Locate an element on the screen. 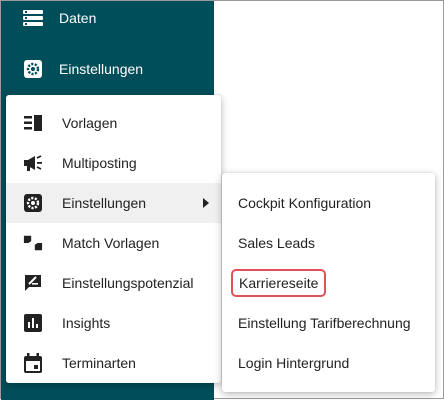  submenu-item-sales-leads: Sales Leads is located at coordinates (328, 243).